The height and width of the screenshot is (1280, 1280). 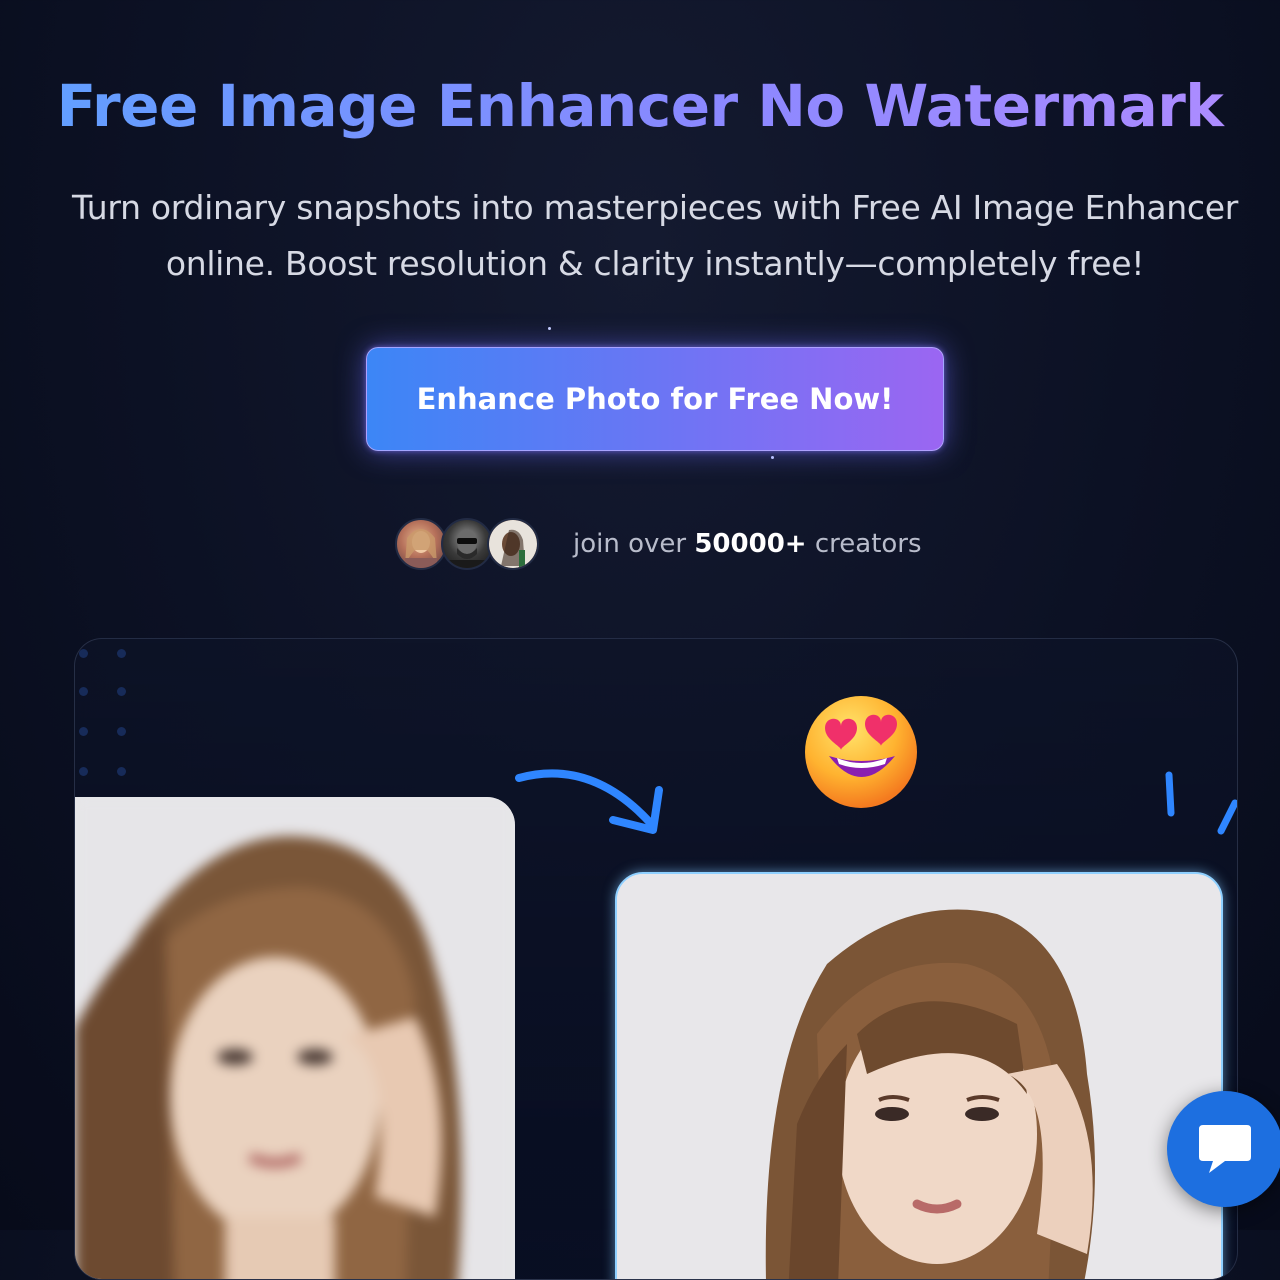 I want to click on enhance-photo-button: Enhance Photo for Free Now!, so click(x=655, y=399).